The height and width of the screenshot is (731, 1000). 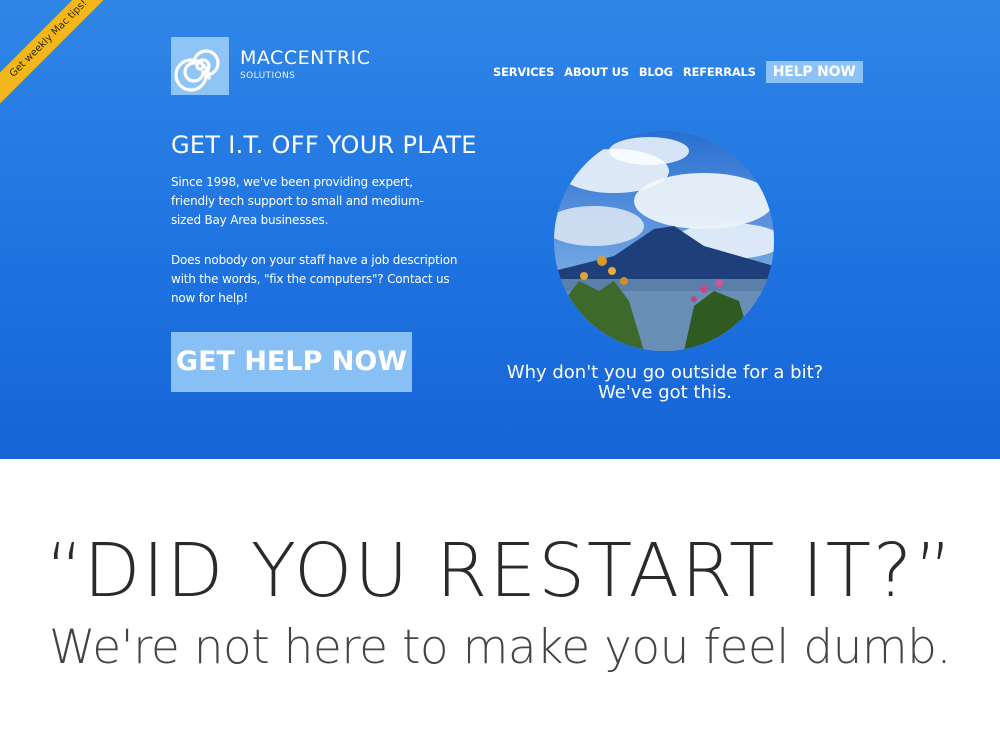 What do you see at coordinates (523, 72) in the screenshot?
I see `nav-services: SERVICES` at bounding box center [523, 72].